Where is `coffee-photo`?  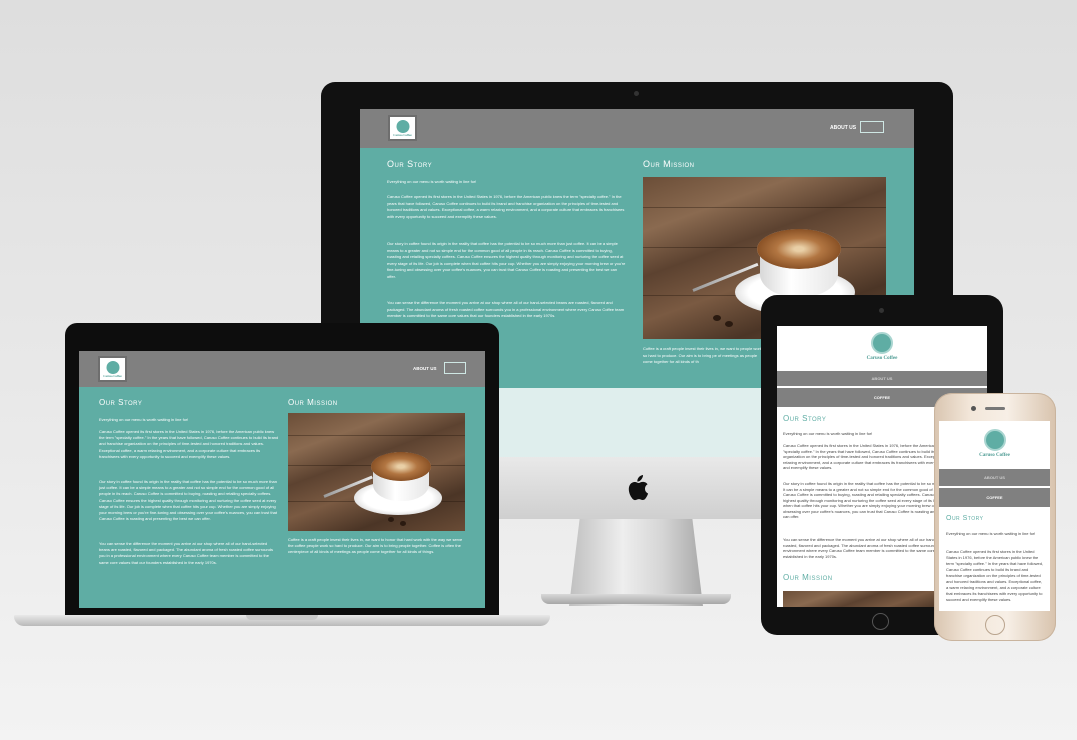 coffee-photo is located at coordinates (376, 472).